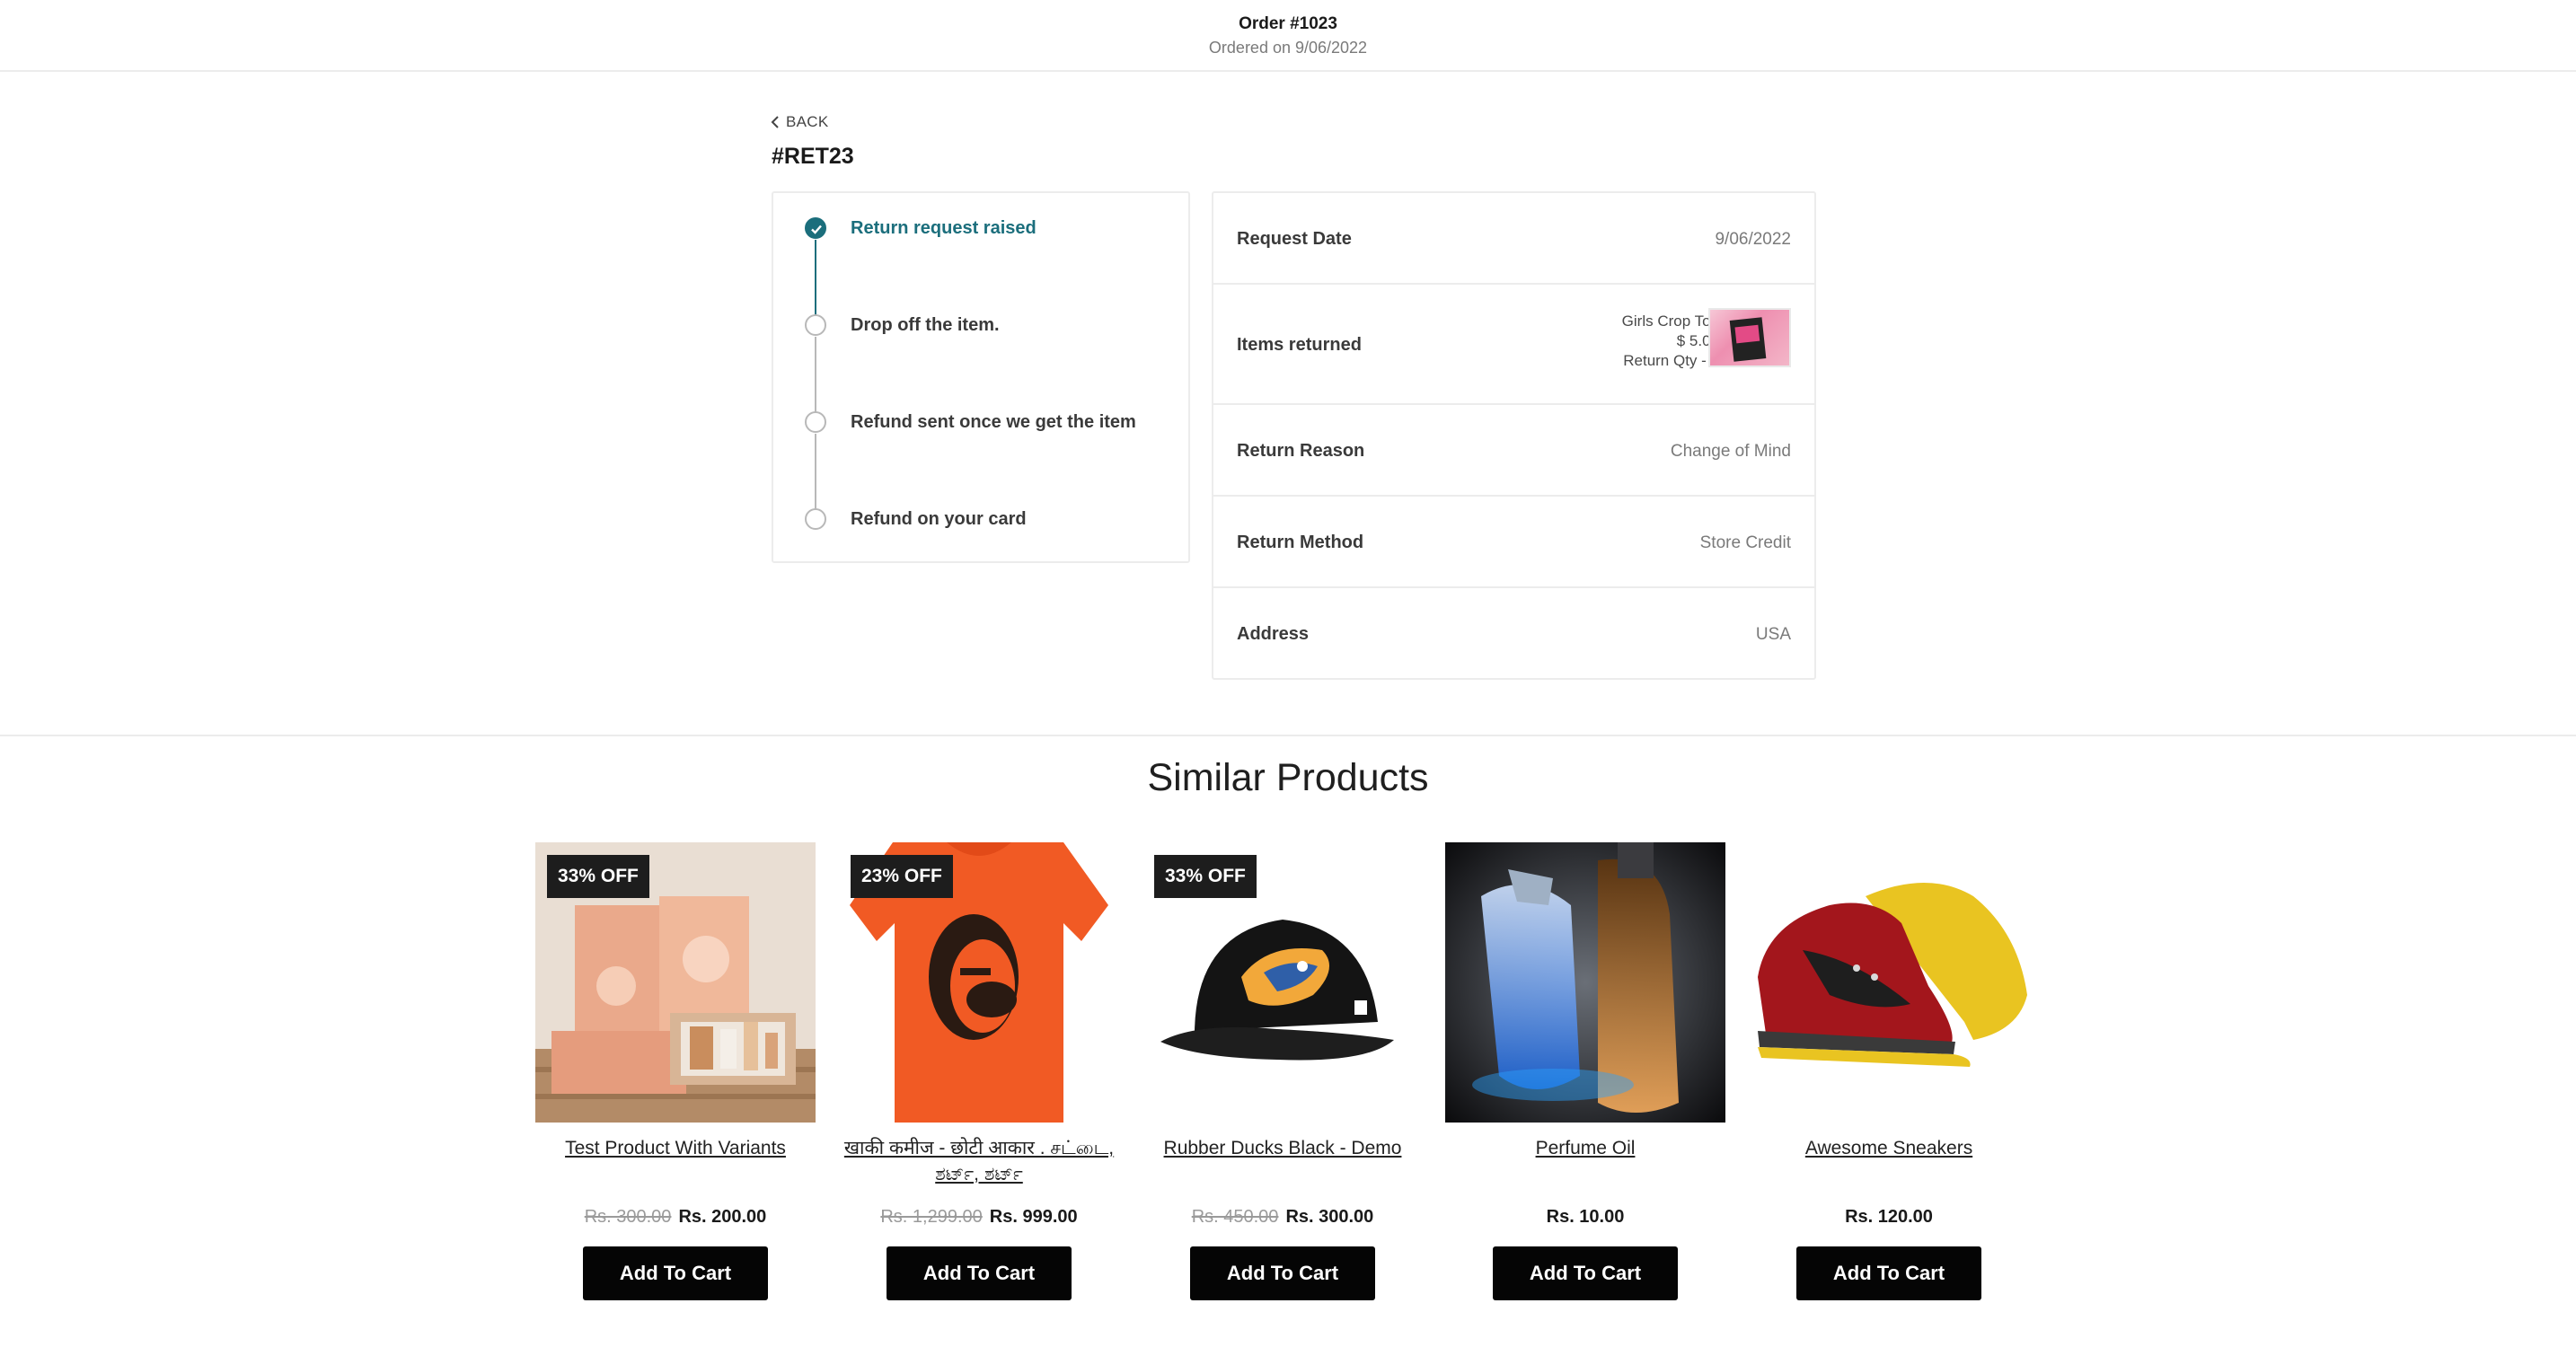 This screenshot has width=2576, height=1356. Describe the element at coordinates (1749, 337) in the screenshot. I see `returned-item-thumbnail` at that location.